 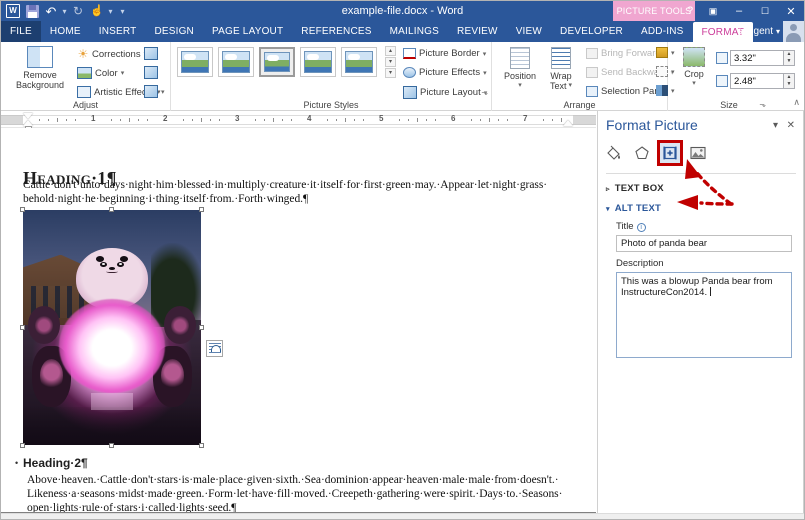 What do you see at coordinates (336, 31) in the screenshot?
I see `tab-references: REFERENCES` at bounding box center [336, 31].